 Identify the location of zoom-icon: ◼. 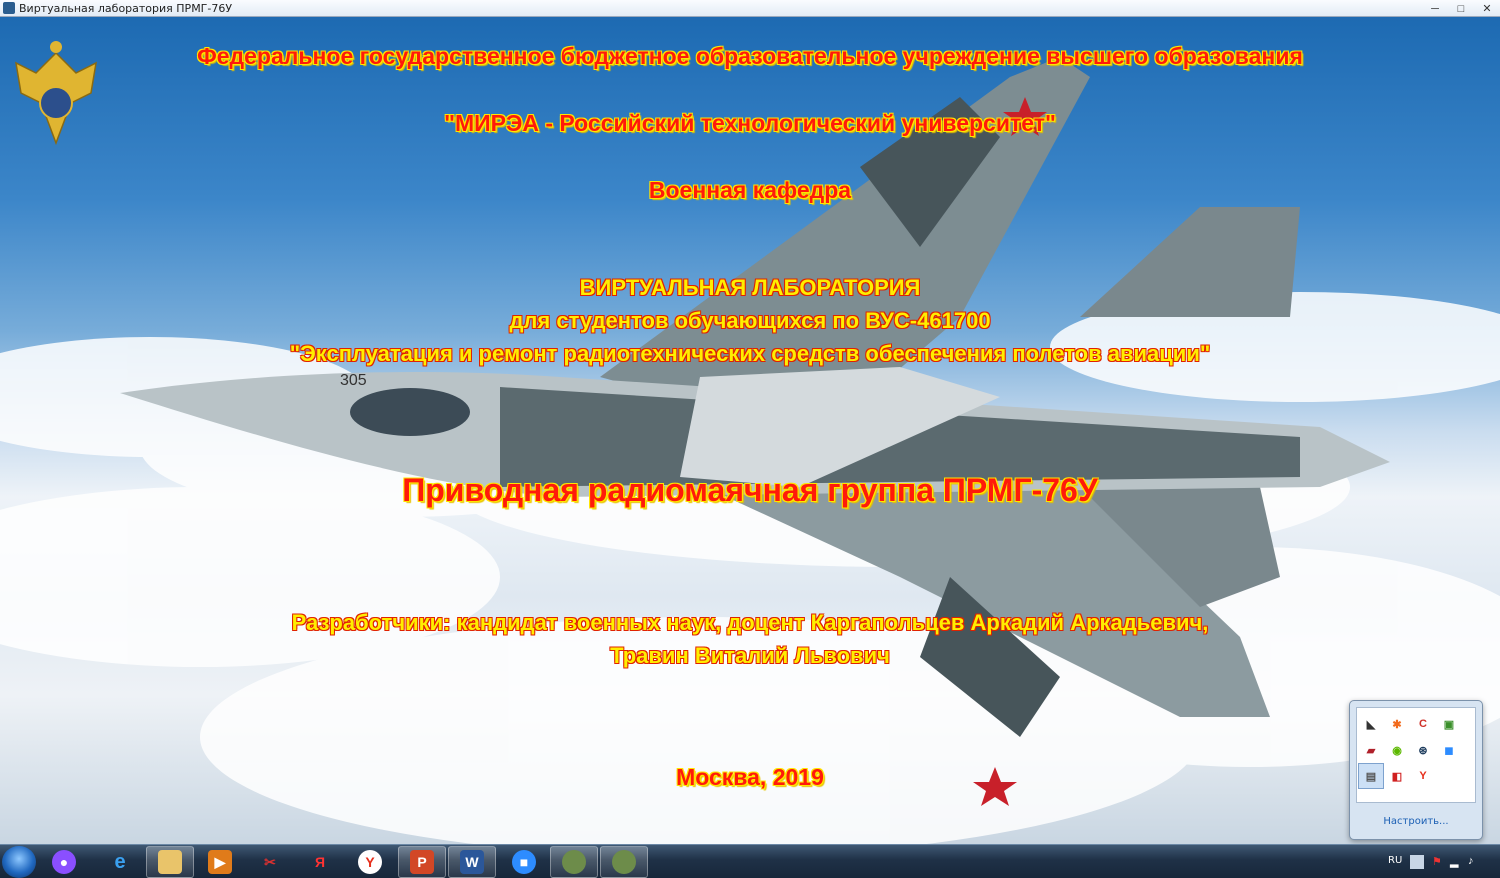
(1449, 750).